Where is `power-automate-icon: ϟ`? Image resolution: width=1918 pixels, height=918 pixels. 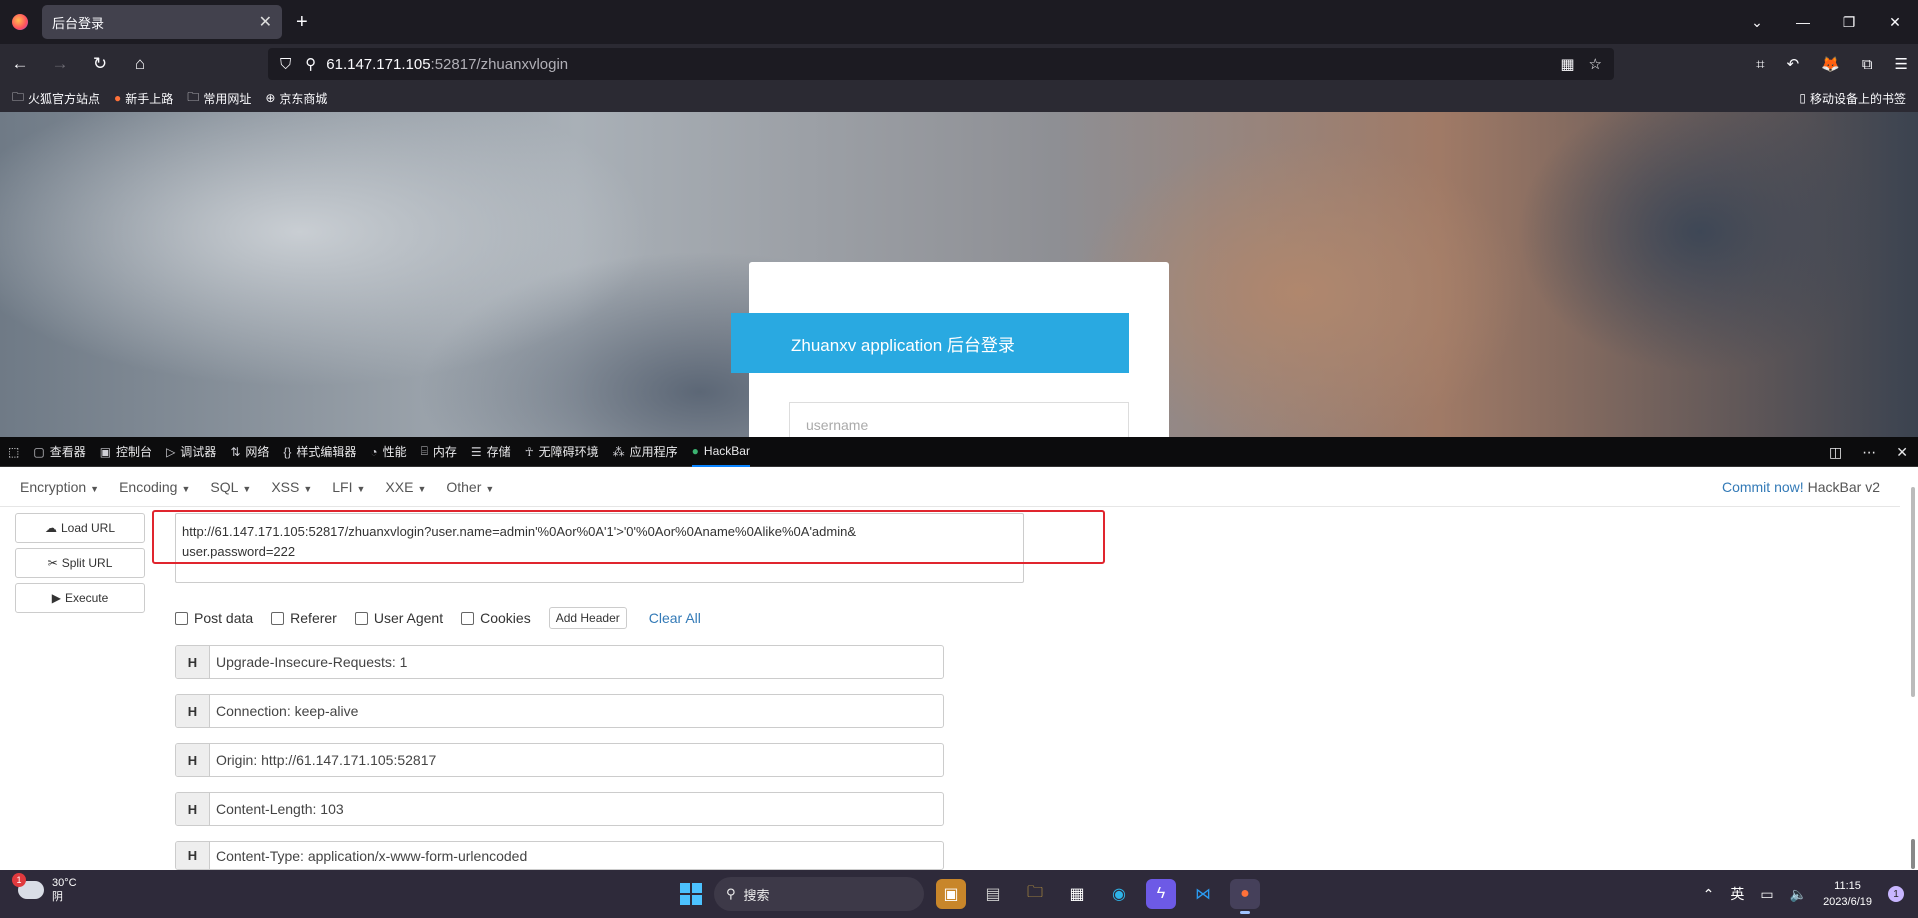 power-automate-icon: ϟ is located at coordinates (1161, 894).